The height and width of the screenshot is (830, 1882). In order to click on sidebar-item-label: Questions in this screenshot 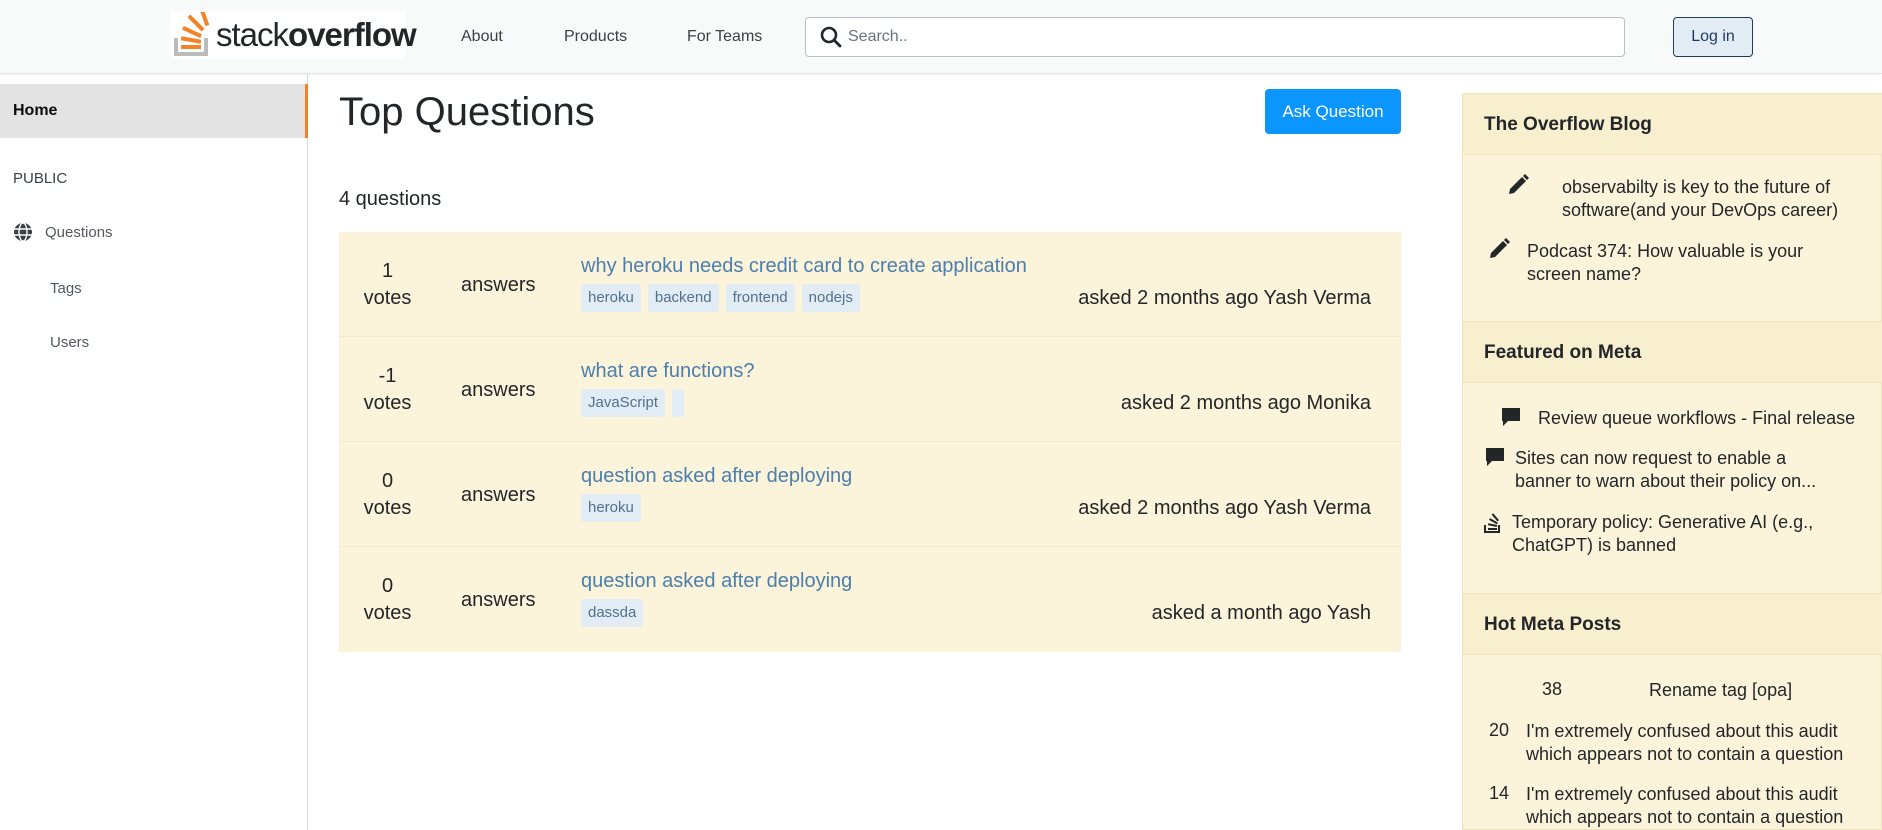, I will do `click(79, 232)`.